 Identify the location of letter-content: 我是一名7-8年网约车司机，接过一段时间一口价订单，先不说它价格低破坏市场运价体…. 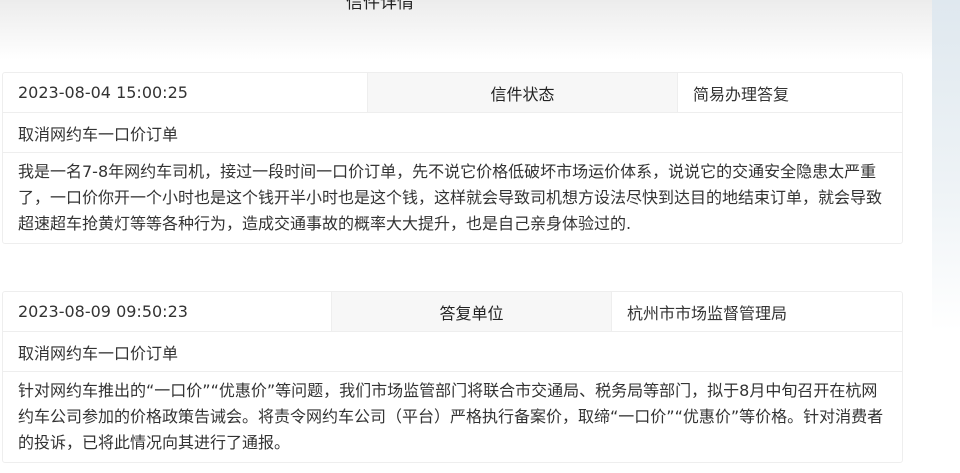
(450, 197).